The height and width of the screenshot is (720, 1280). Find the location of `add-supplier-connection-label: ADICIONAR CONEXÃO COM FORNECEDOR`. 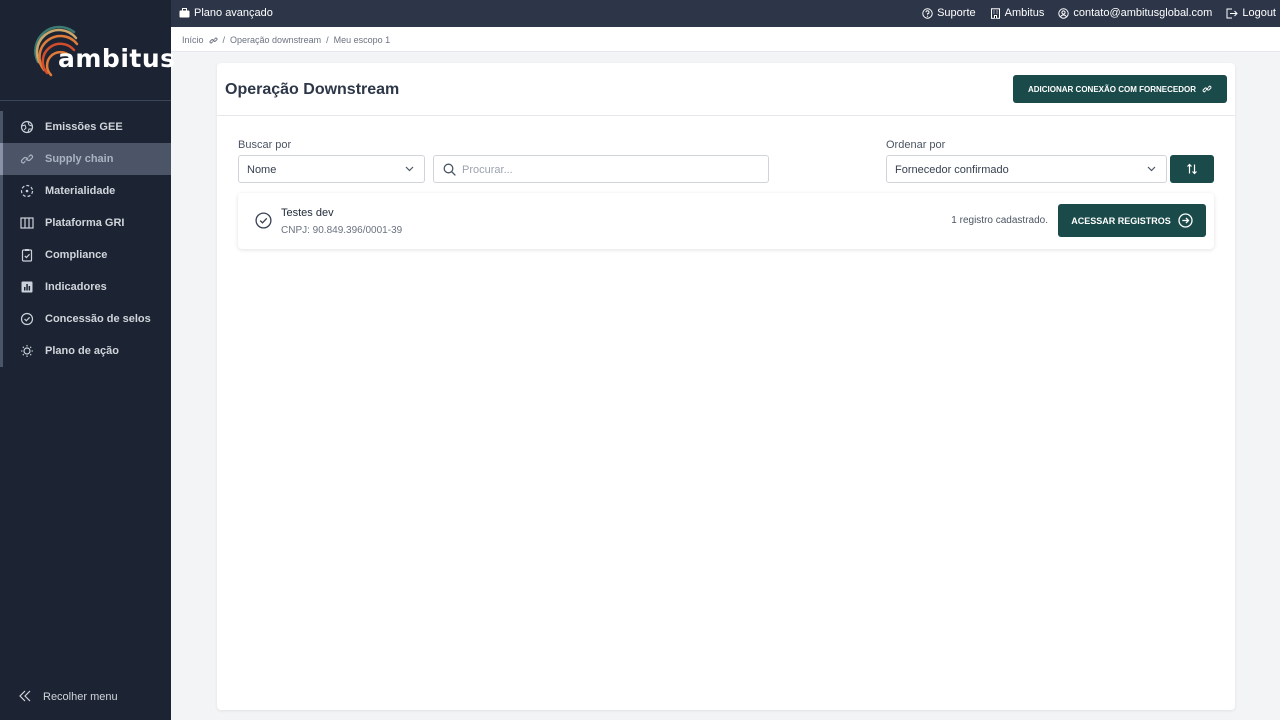

add-supplier-connection-label: ADICIONAR CONEXÃO COM FORNECEDOR is located at coordinates (1111, 89).